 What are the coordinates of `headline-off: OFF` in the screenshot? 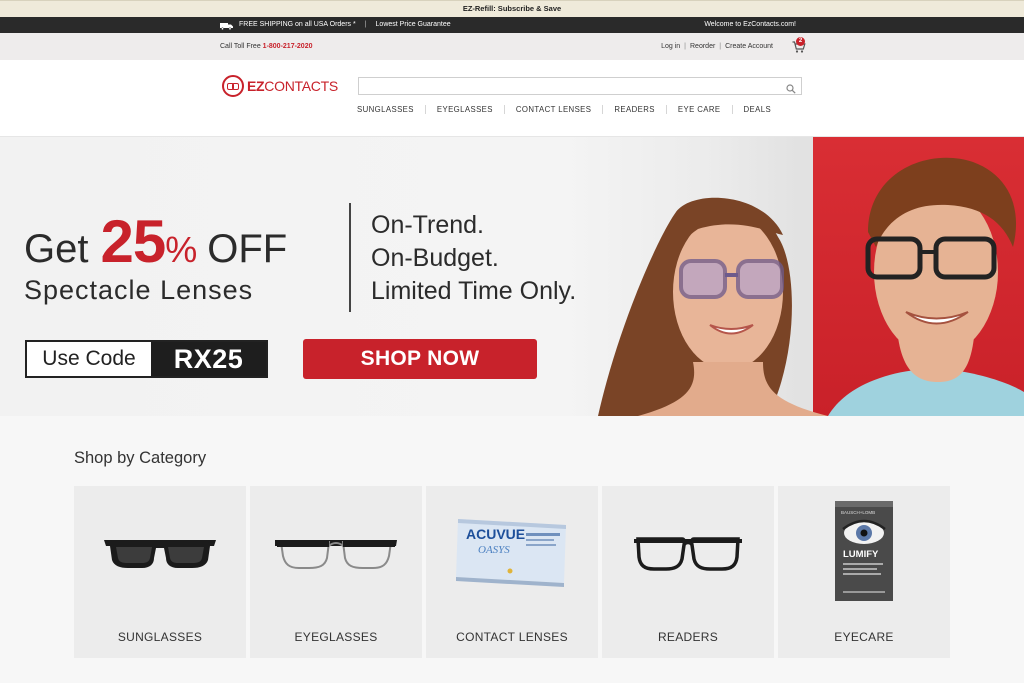 It's located at (247, 249).